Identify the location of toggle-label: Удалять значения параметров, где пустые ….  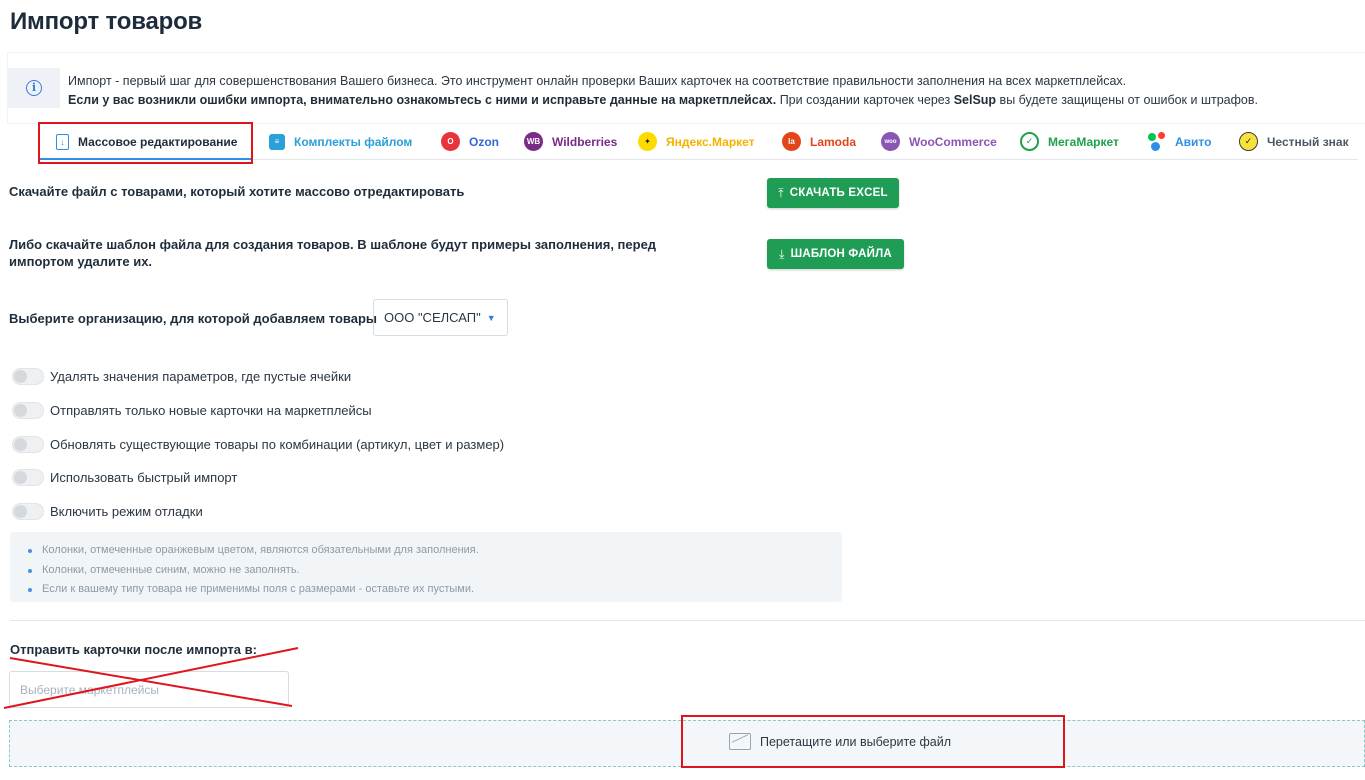
(201, 376).